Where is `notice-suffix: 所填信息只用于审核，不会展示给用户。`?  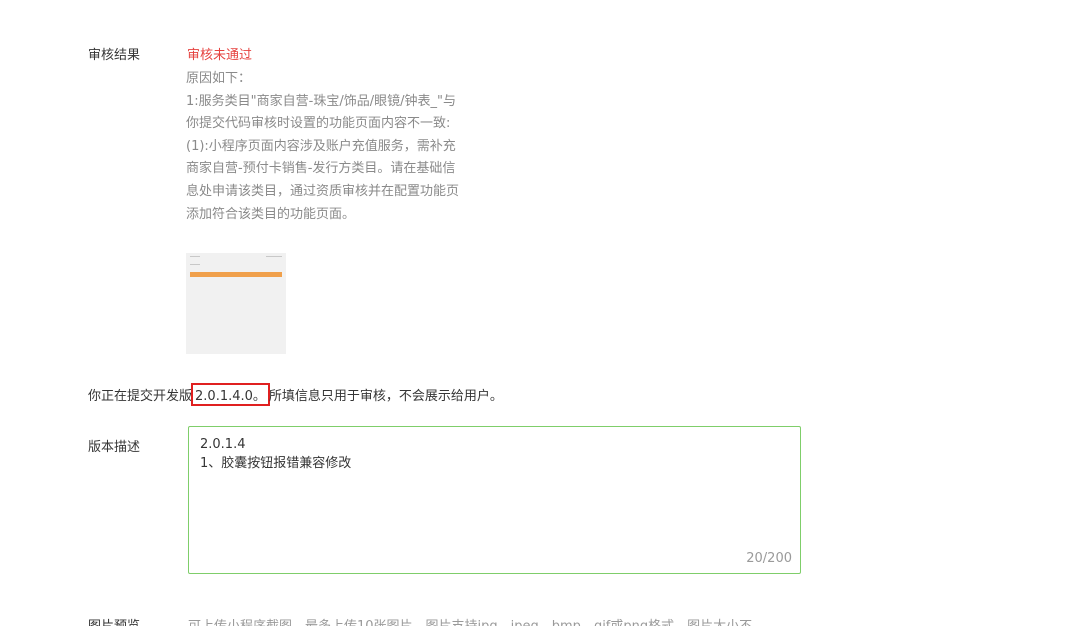
notice-suffix: 所填信息只用于审核，不会展示给用户。 is located at coordinates (385, 396).